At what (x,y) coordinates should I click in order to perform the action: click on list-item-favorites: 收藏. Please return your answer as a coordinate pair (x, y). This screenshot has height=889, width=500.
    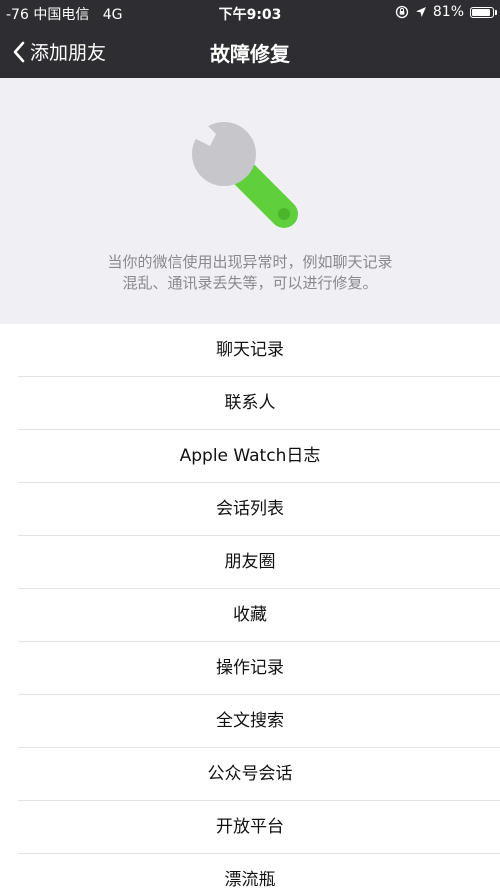
    Looking at the image, I should click on (250, 615).